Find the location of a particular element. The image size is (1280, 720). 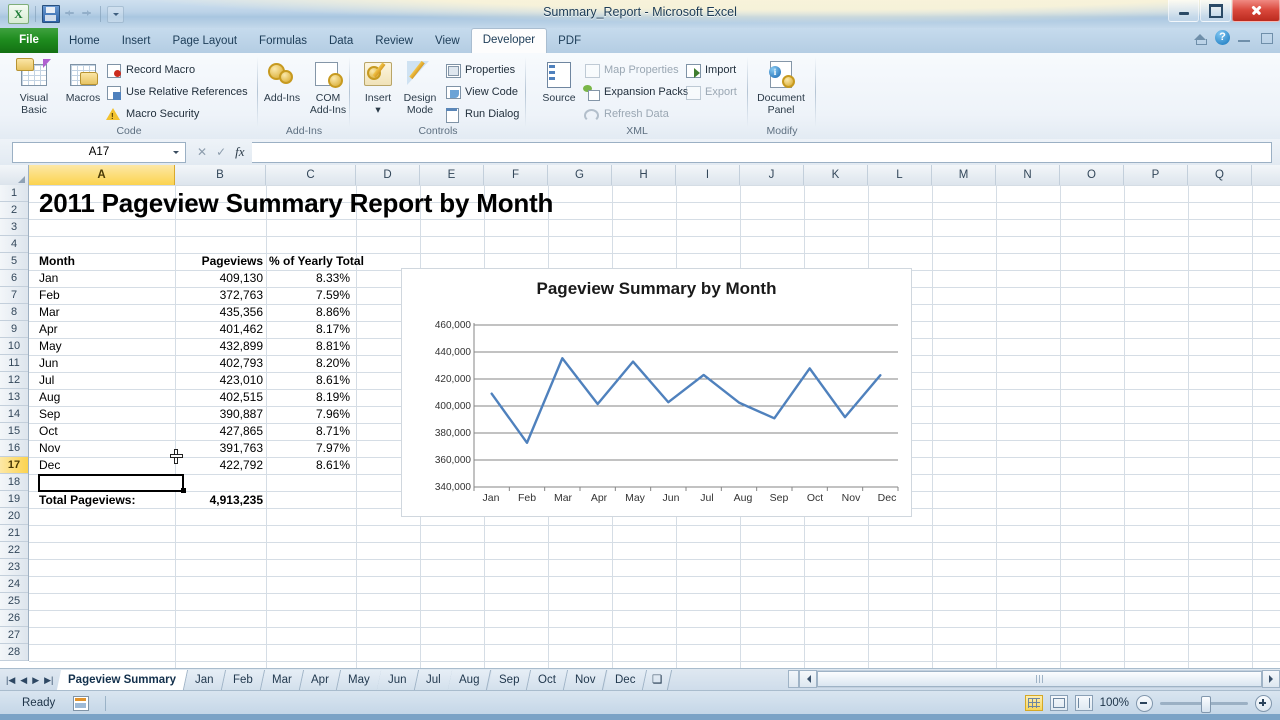

zoom-out-icon is located at coordinates (1144, 703).